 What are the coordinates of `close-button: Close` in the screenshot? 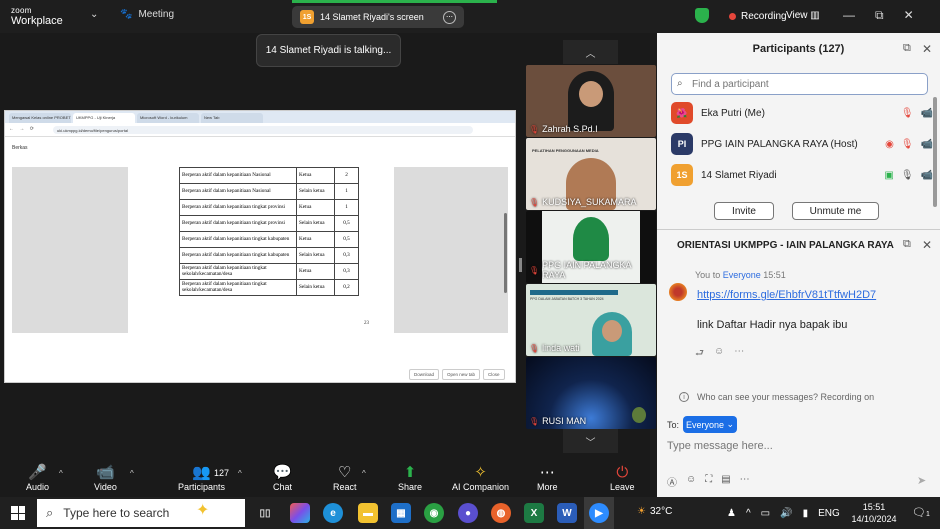 It's located at (494, 374).